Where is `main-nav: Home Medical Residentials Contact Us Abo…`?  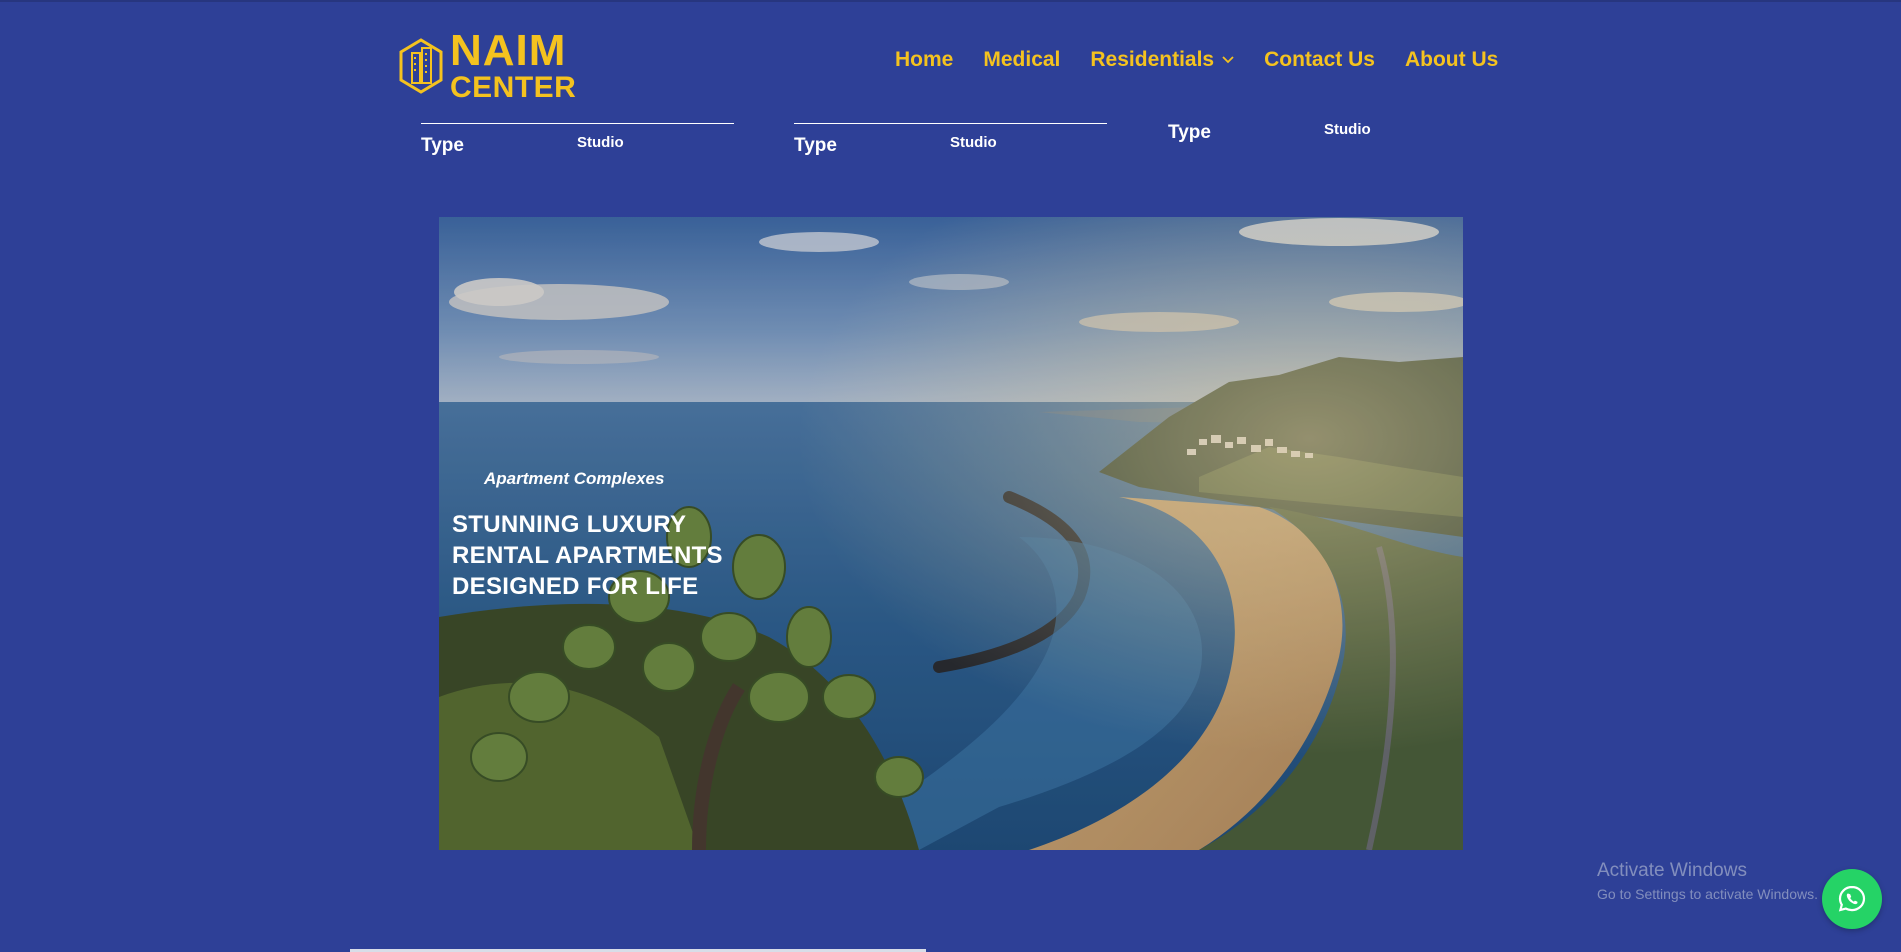
main-nav: Home Medical Residentials Contact Us Abo… is located at coordinates (1196, 60).